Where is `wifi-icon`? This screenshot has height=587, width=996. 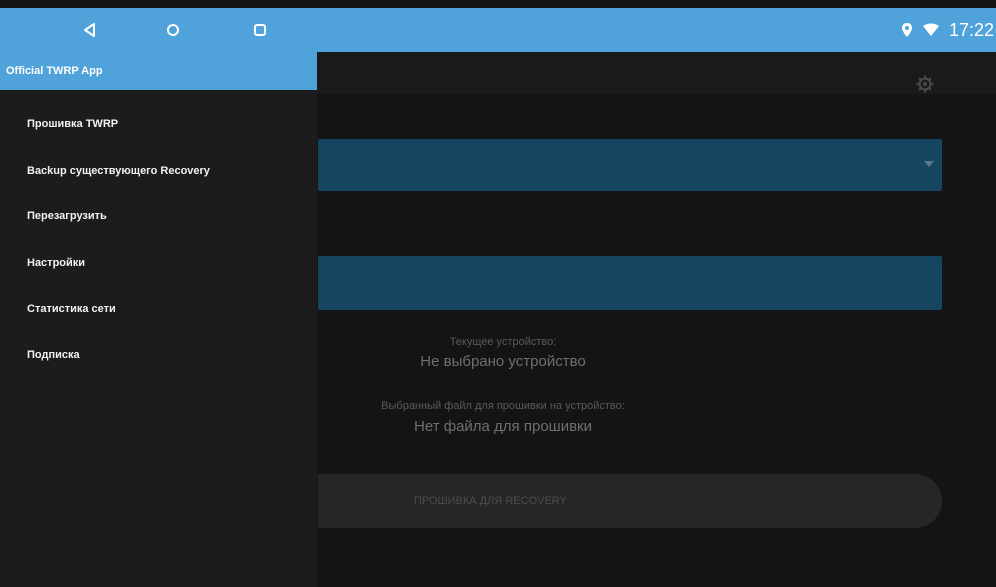
wifi-icon is located at coordinates (930, 29).